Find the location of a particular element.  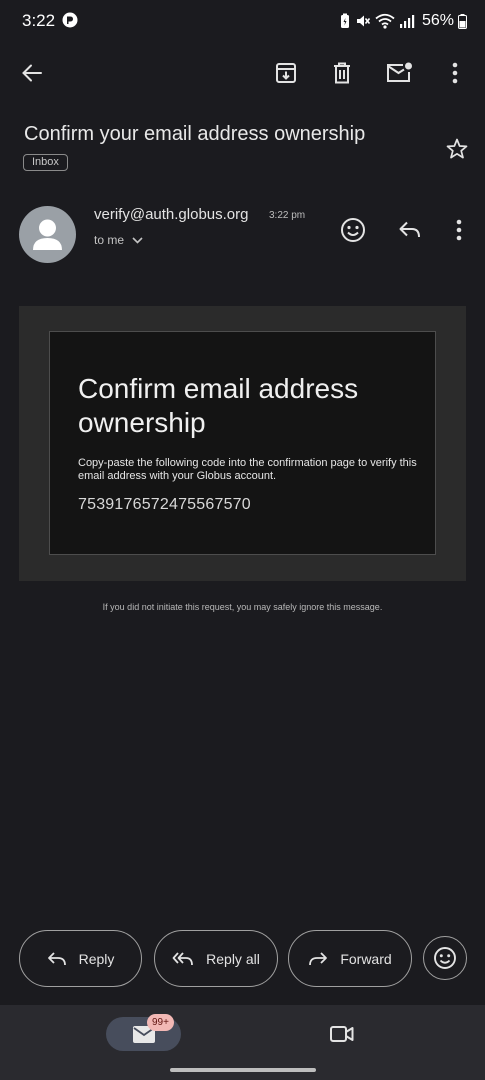

star-button is located at coordinates (457, 149).